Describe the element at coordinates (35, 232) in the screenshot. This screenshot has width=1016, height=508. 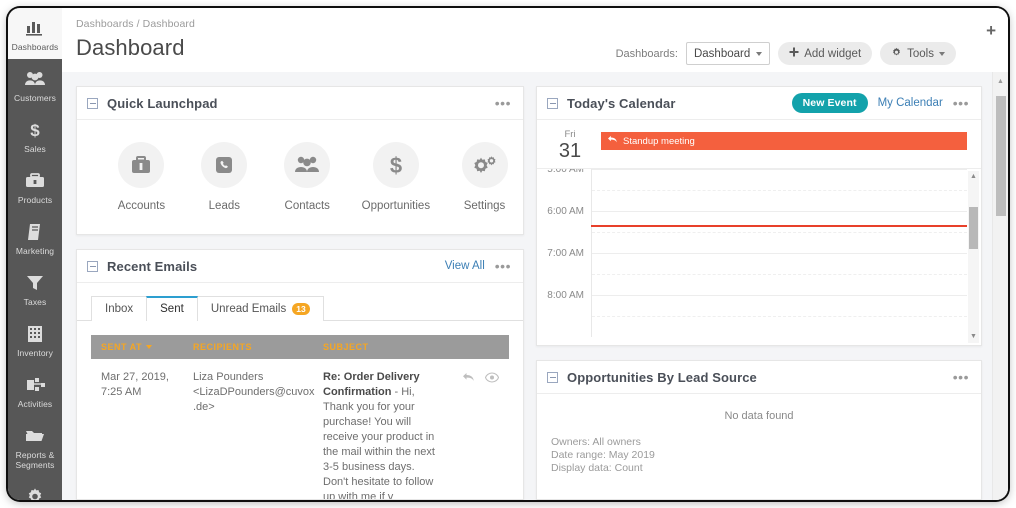
I see `book-icon` at that location.